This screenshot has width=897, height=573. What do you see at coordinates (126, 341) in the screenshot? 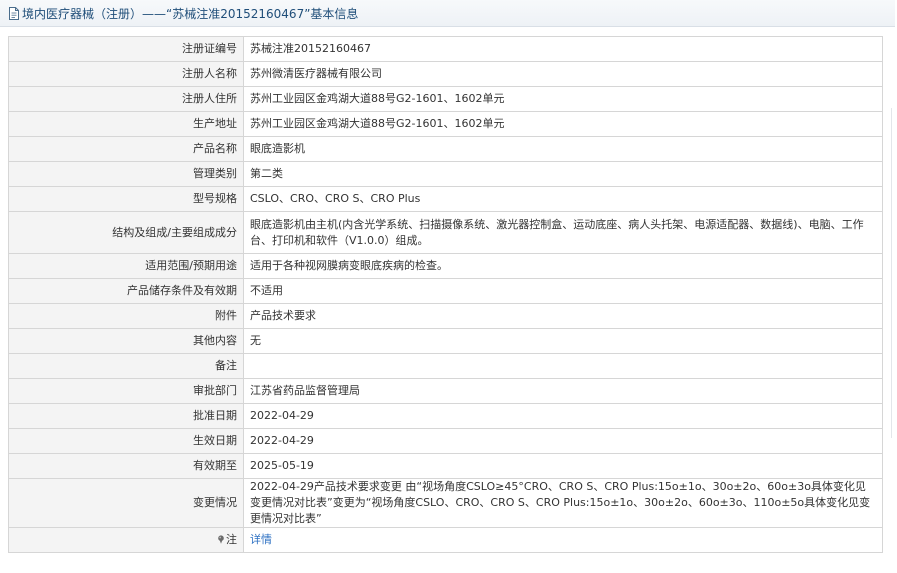
I see `field-label: 其他内容` at bounding box center [126, 341].